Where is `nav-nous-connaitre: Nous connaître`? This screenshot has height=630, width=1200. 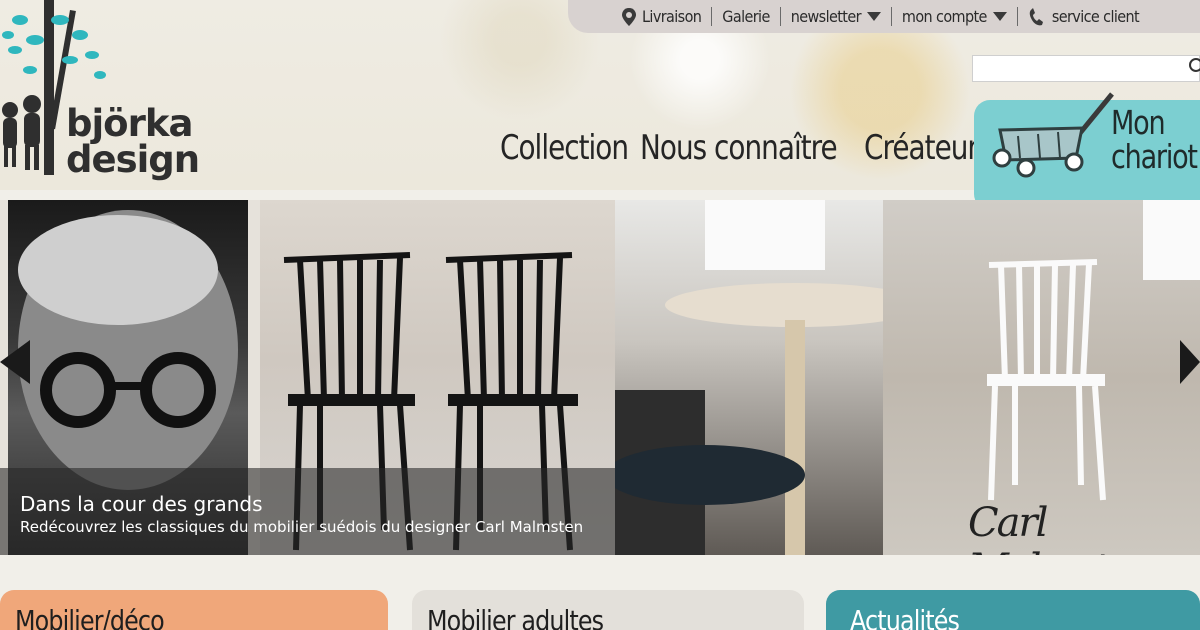 nav-nous-connaitre: Nous connaître is located at coordinates (739, 148).